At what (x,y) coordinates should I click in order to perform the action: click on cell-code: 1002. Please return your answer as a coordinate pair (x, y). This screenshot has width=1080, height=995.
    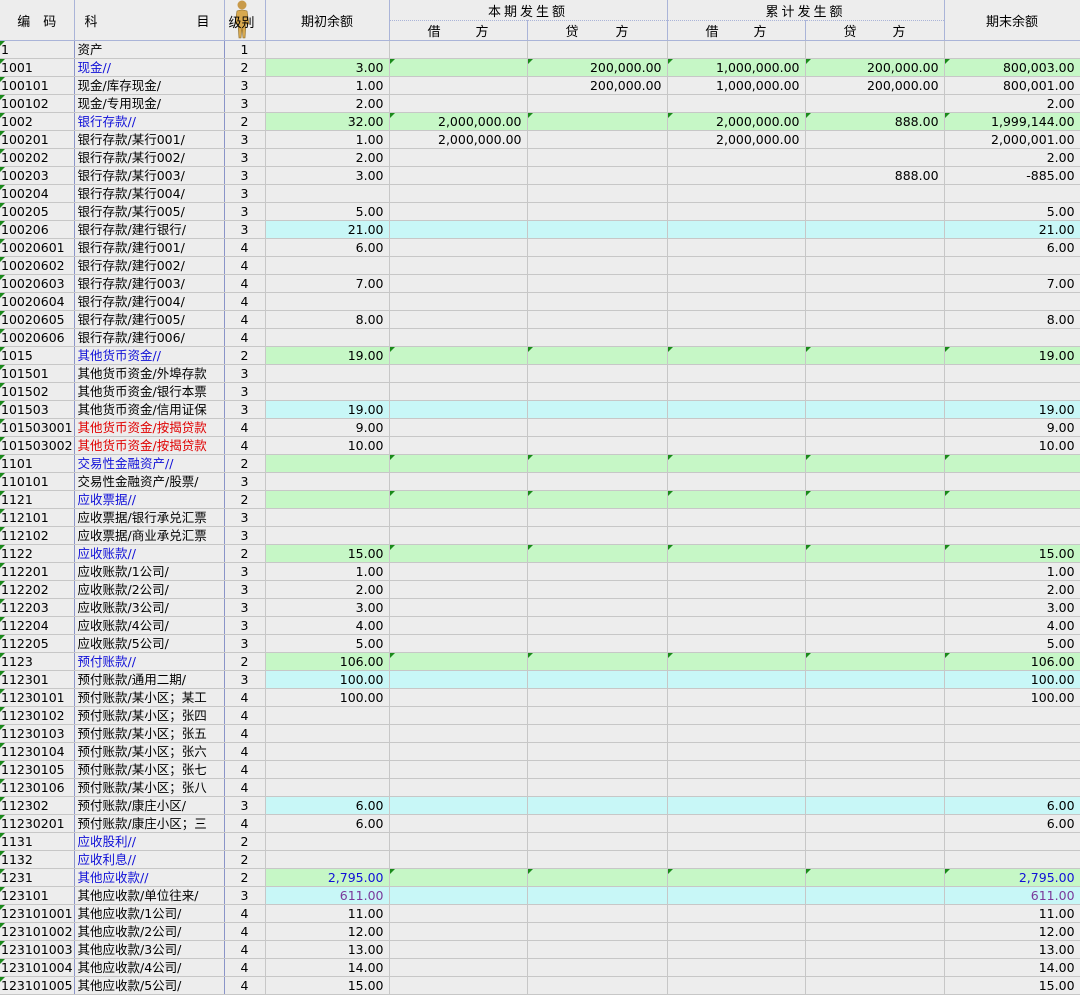
    Looking at the image, I should click on (37, 121).